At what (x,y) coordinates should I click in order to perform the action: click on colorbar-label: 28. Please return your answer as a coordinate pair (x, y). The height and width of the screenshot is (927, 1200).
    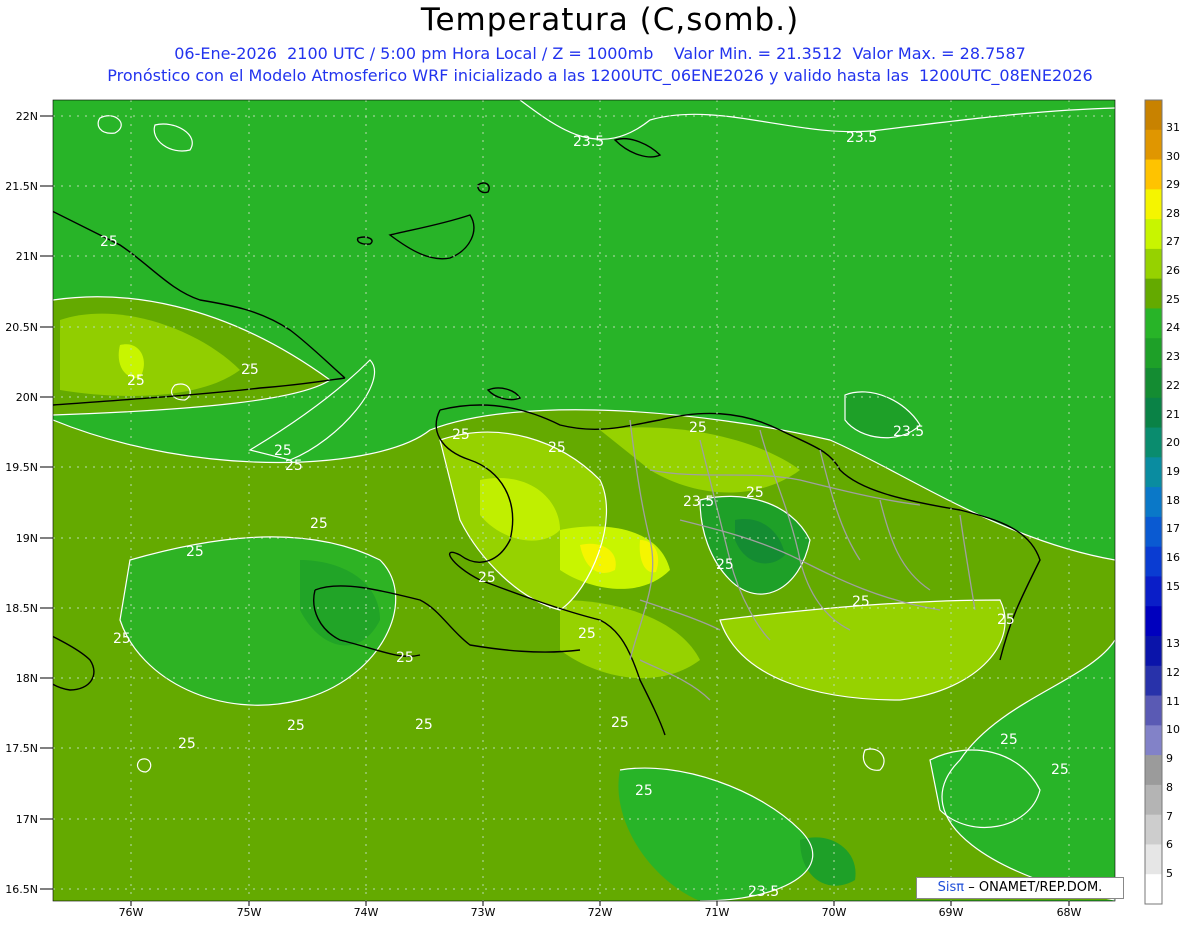
    Looking at the image, I should click on (1173, 213).